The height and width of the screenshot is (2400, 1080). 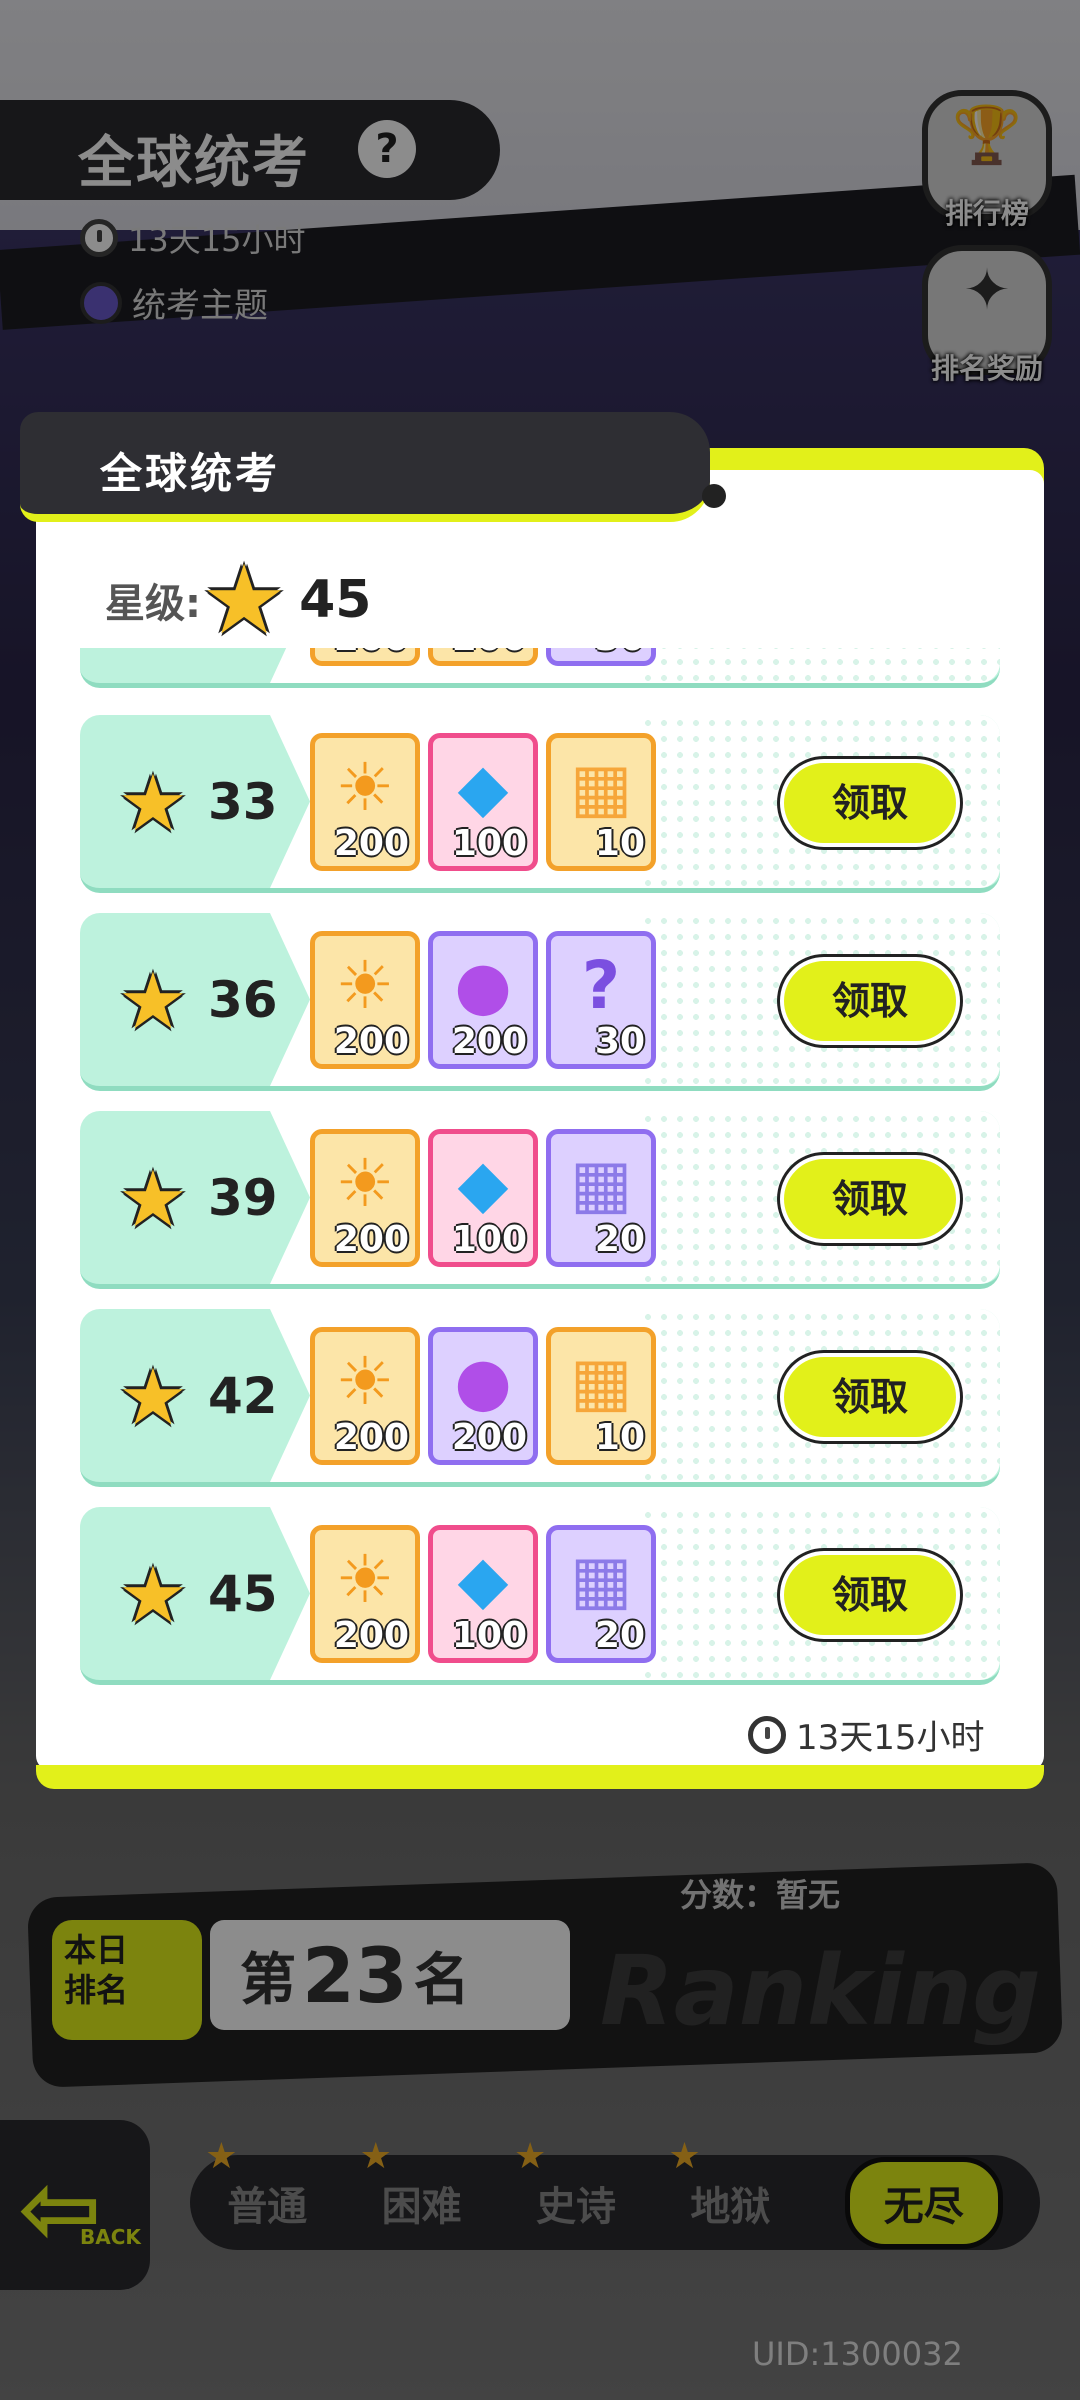 What do you see at coordinates (890, 1738) in the screenshot?
I see `modal-timer-text: 13天15小时` at bounding box center [890, 1738].